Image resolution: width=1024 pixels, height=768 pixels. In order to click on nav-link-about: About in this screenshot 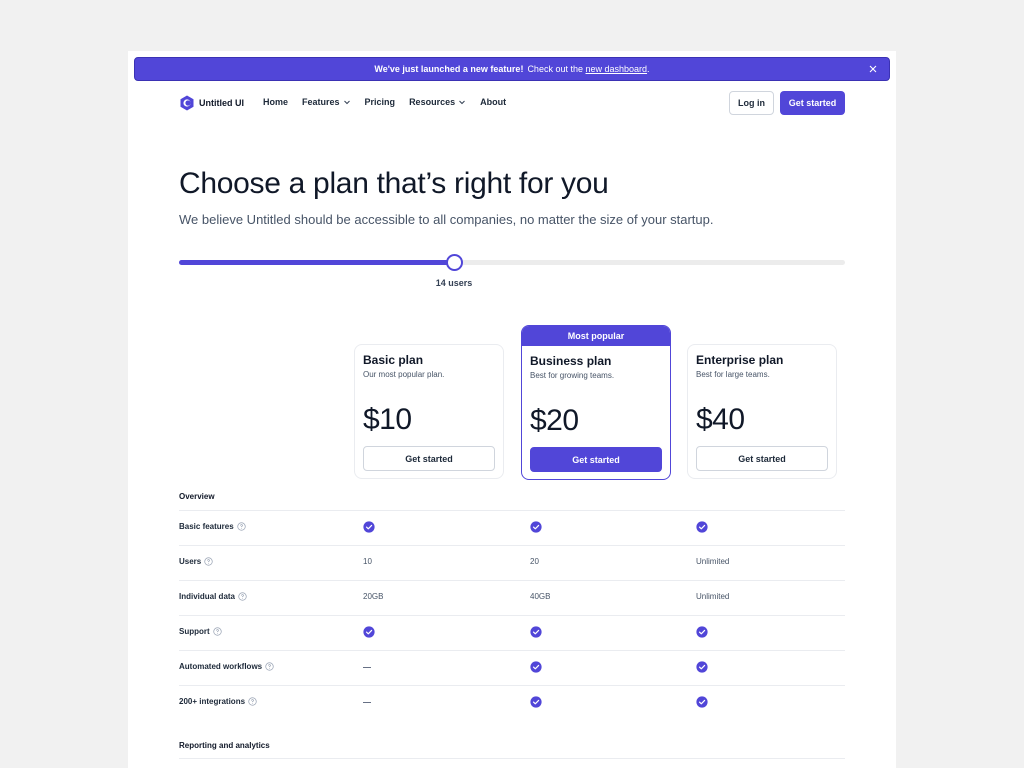, I will do `click(493, 102)`.